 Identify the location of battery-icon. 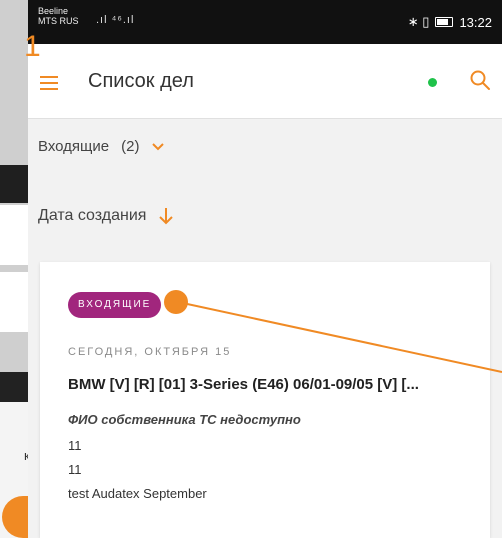
(444, 22).